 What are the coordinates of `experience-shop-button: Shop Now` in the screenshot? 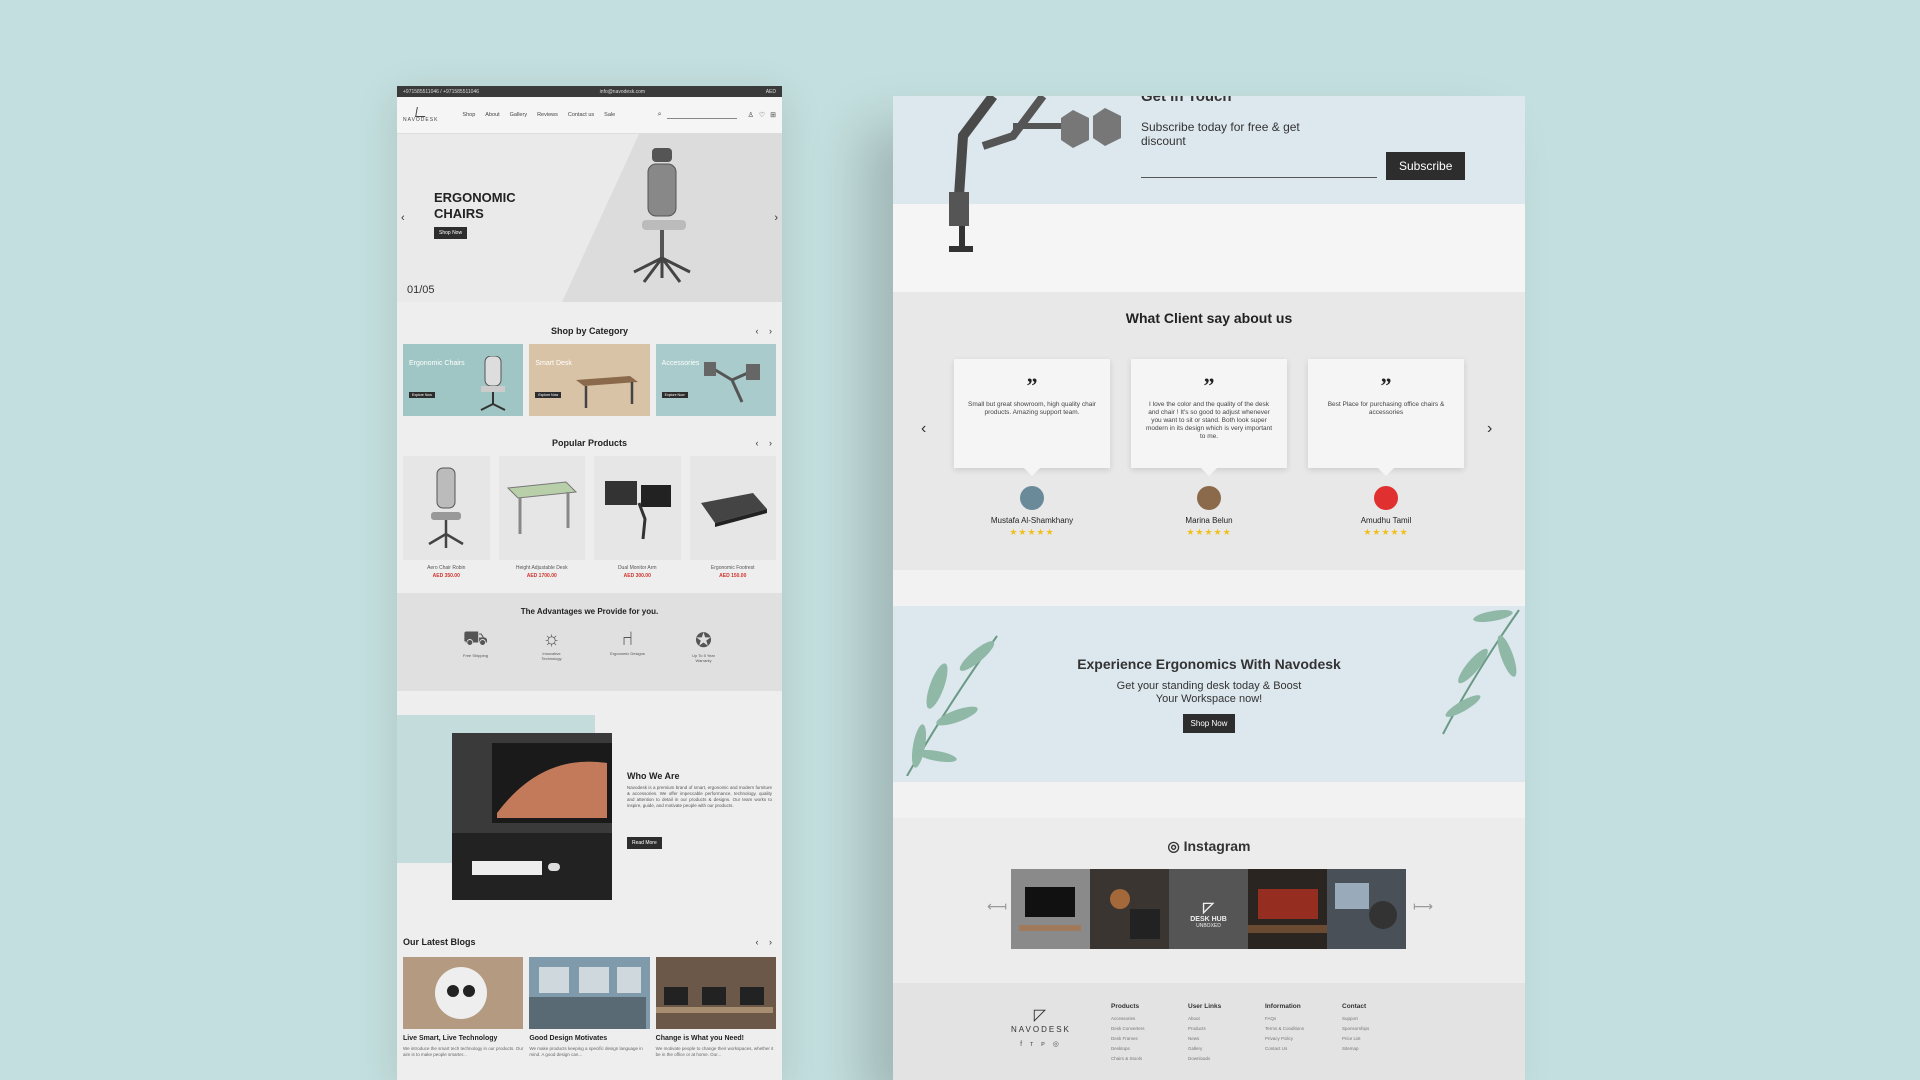 It's located at (1209, 723).